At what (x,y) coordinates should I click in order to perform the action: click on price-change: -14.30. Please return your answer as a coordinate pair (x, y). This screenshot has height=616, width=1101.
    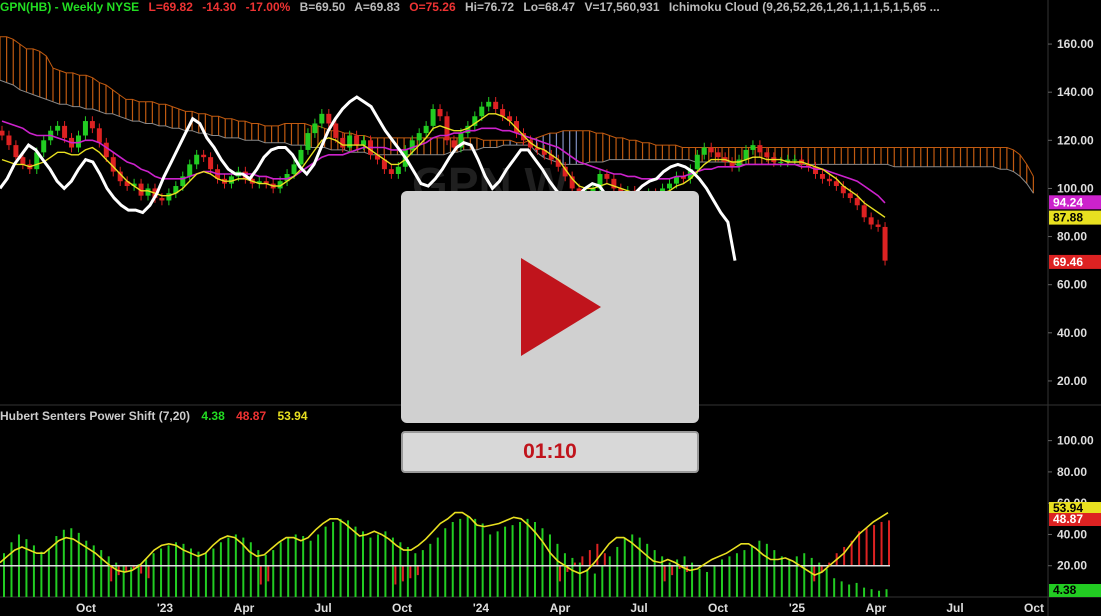
    Looking at the image, I should click on (219, 7).